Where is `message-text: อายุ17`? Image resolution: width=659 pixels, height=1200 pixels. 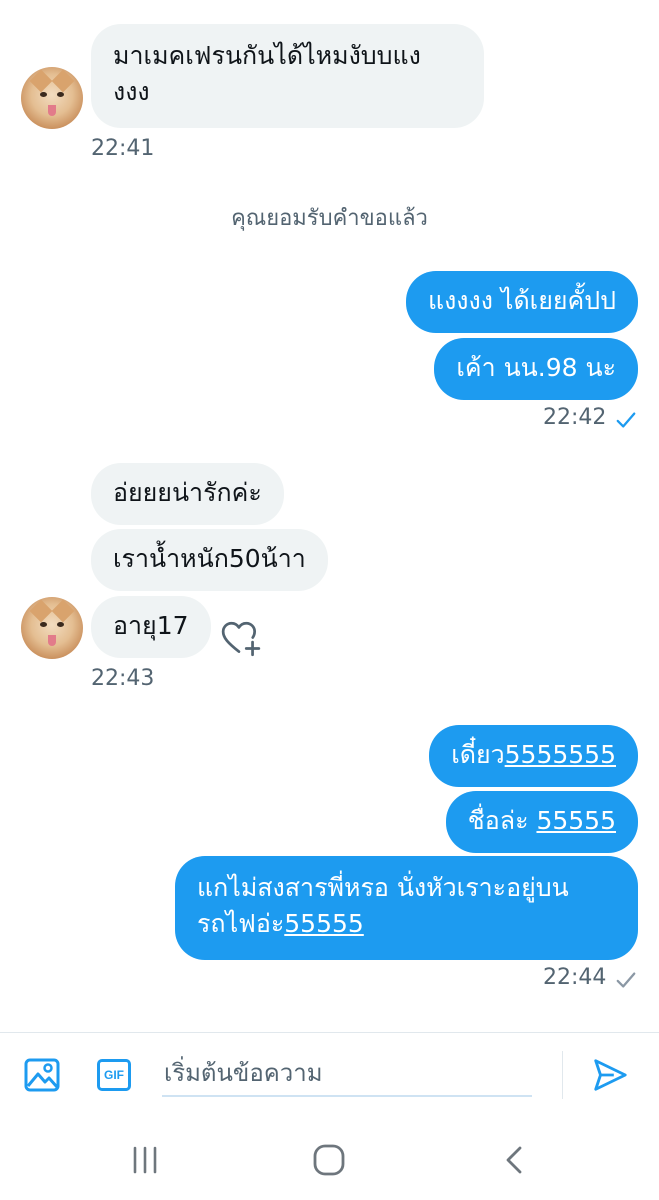 message-text: อายุ17 is located at coordinates (151, 625).